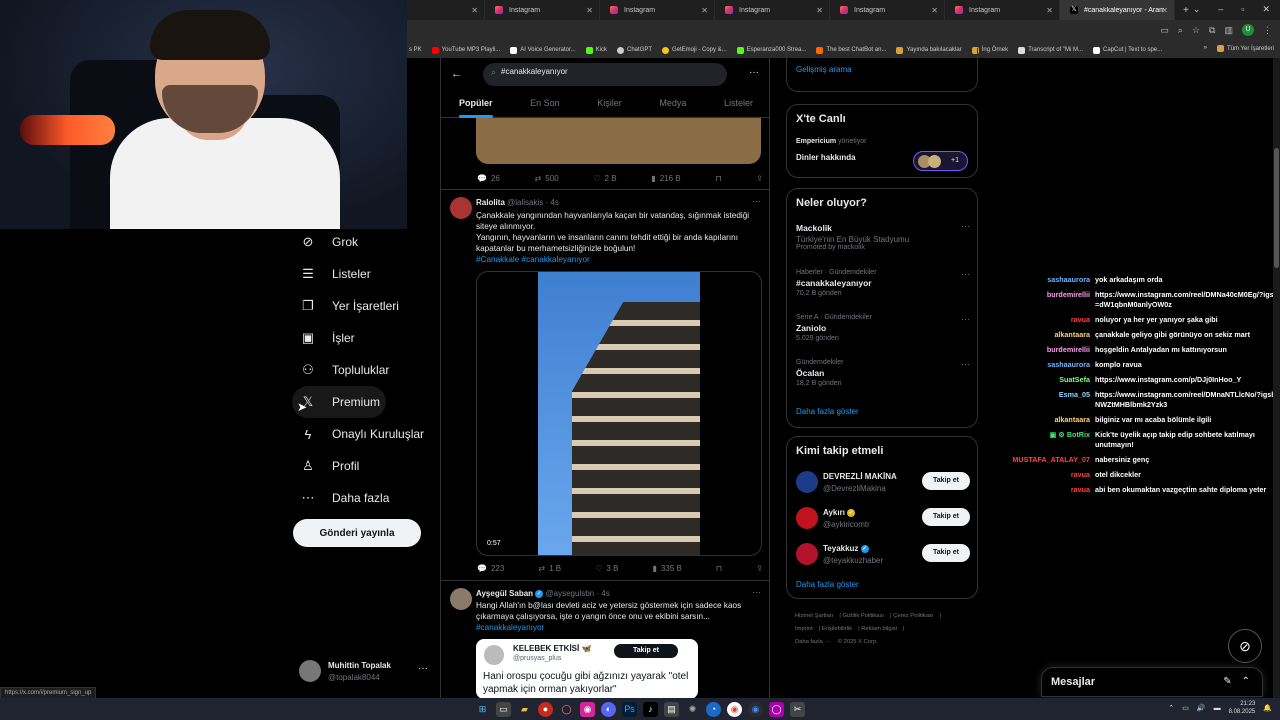 The height and width of the screenshot is (720, 1280). What do you see at coordinates (1228, 30) in the screenshot?
I see `sidebar-icon: ▥` at bounding box center [1228, 30].